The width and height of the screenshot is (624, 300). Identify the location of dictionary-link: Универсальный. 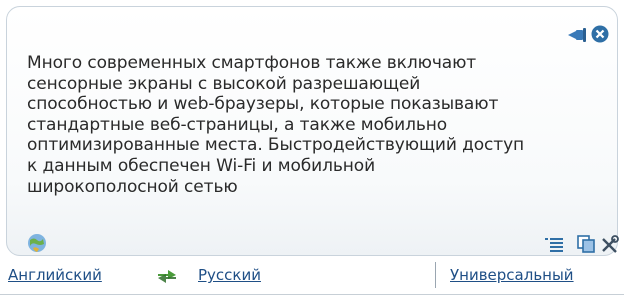
(512, 275).